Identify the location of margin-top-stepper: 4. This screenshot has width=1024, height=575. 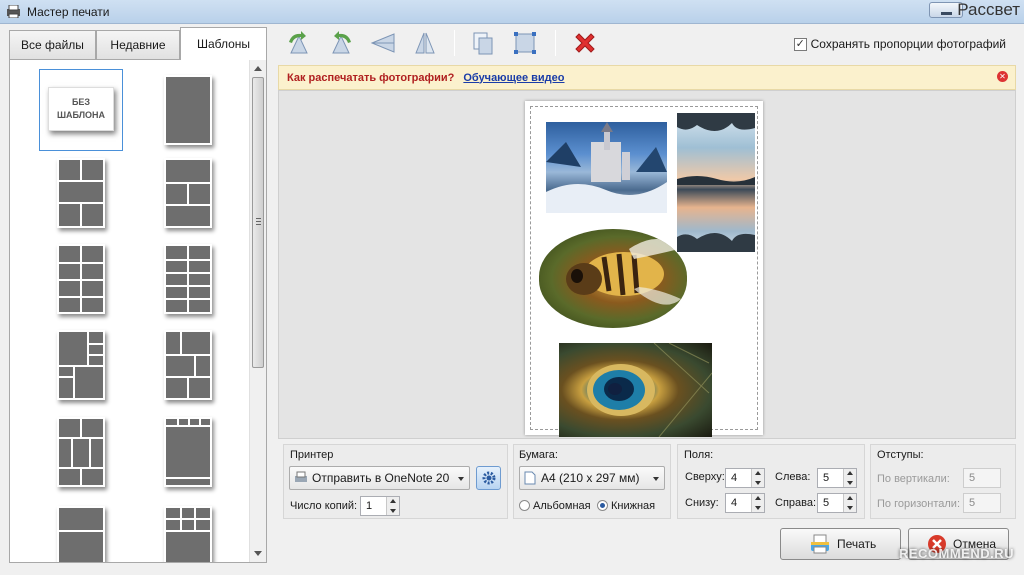
(745, 478).